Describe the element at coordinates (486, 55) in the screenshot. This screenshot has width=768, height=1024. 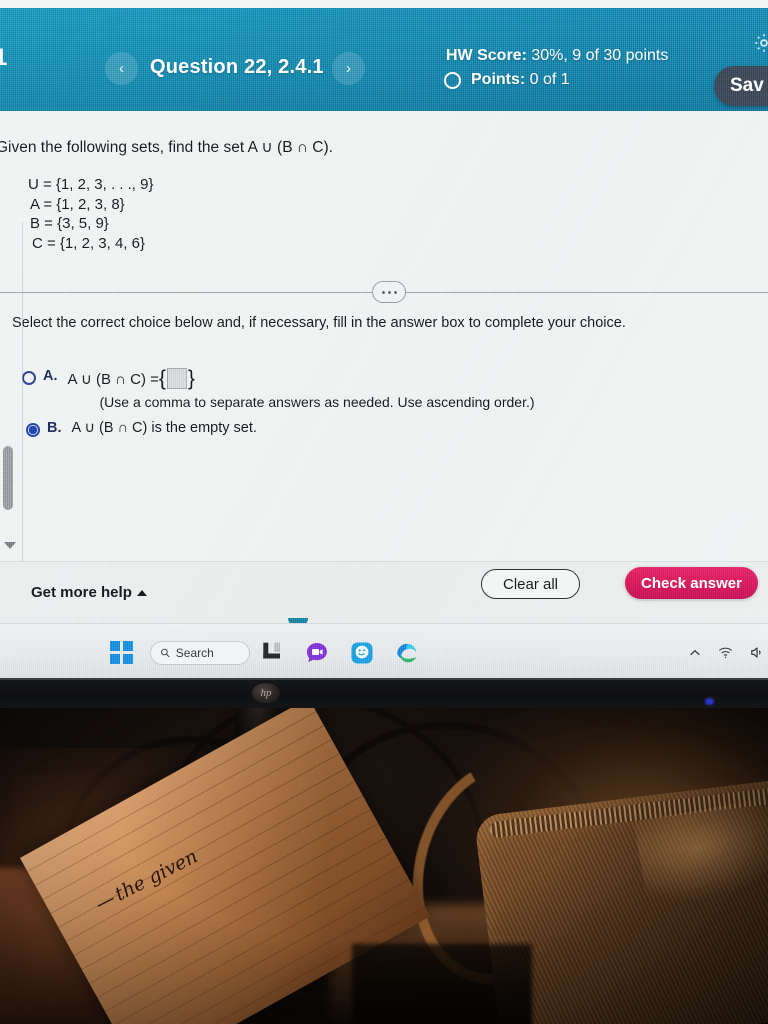
I see `hw-score-label: HW Score:` at that location.